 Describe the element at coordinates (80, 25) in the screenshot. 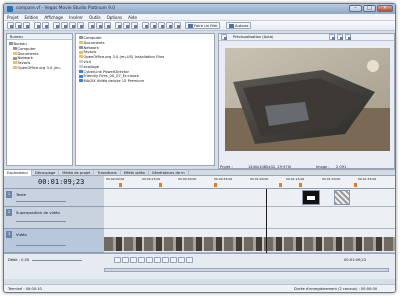

I see `delete-icon` at that location.